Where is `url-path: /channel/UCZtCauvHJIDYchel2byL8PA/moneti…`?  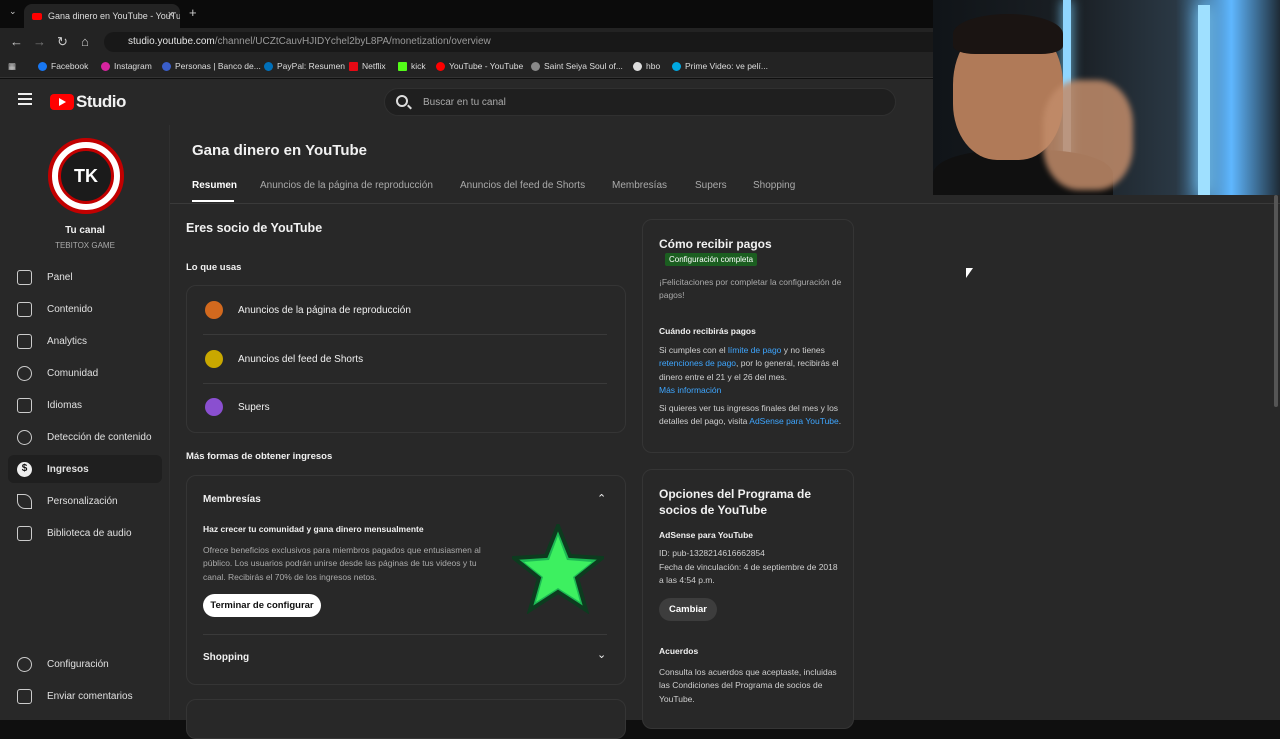 url-path: /channel/UCZtCauvHJIDYchel2byL8PA/moneti… is located at coordinates (352, 41).